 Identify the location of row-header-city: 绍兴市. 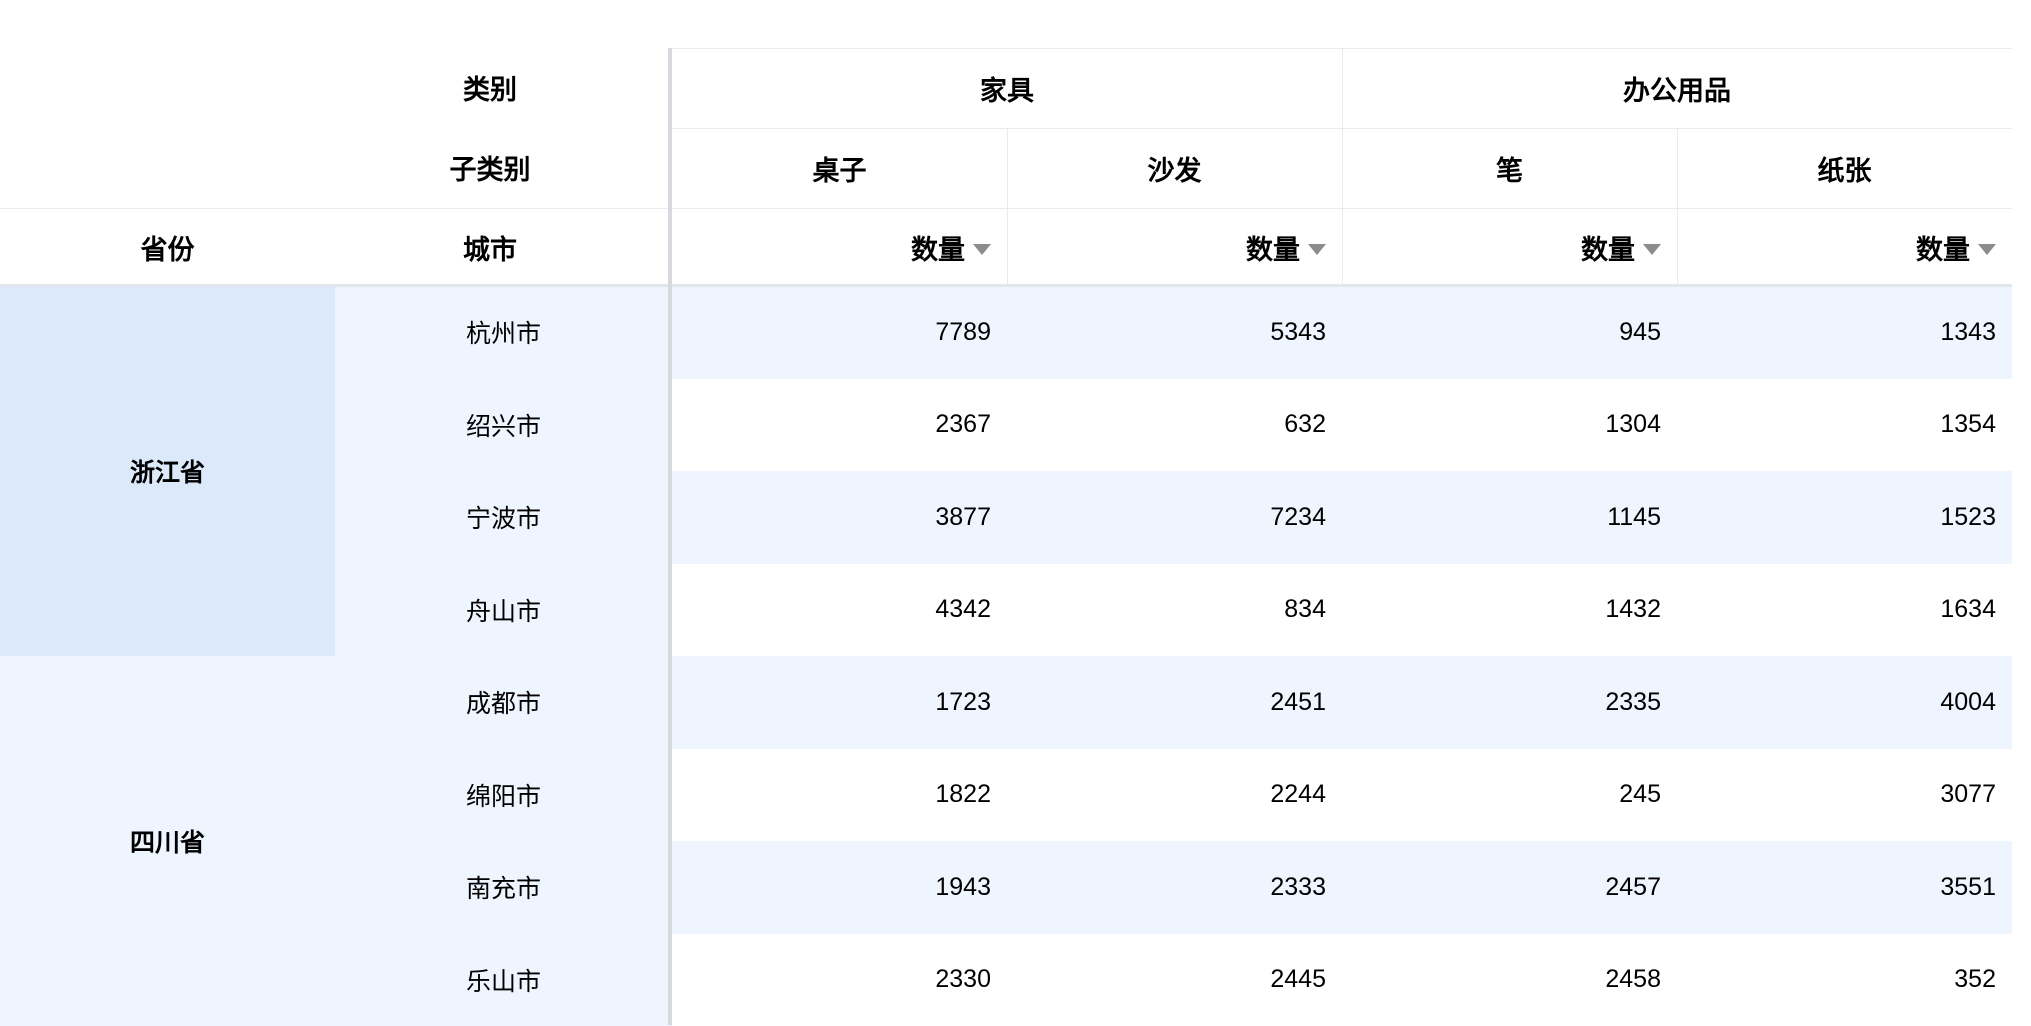
(503, 425).